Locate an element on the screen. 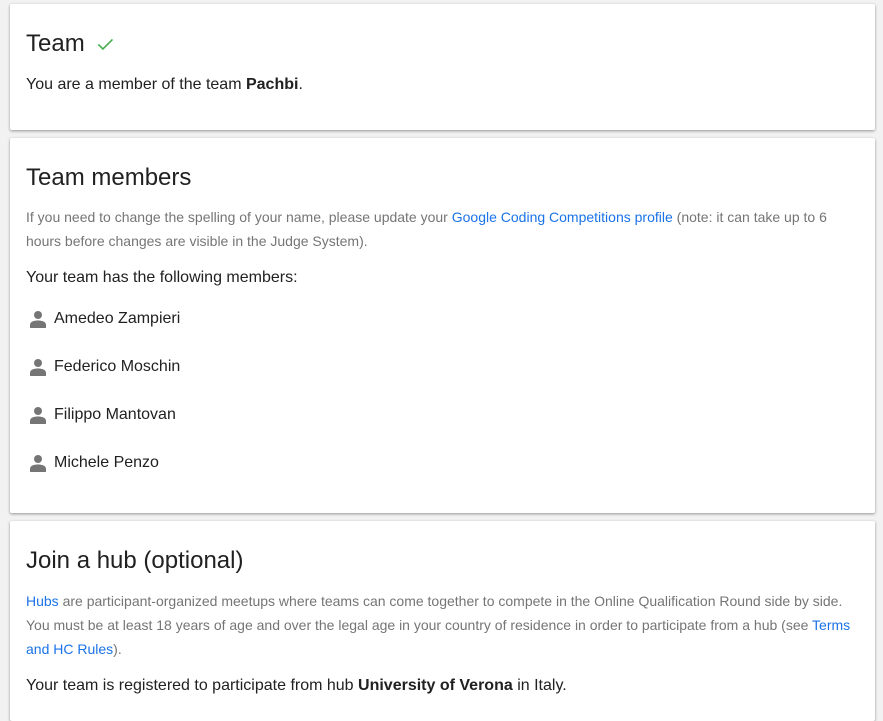 This screenshot has width=883, height=721. team-members-title: Team members is located at coordinates (109, 177).